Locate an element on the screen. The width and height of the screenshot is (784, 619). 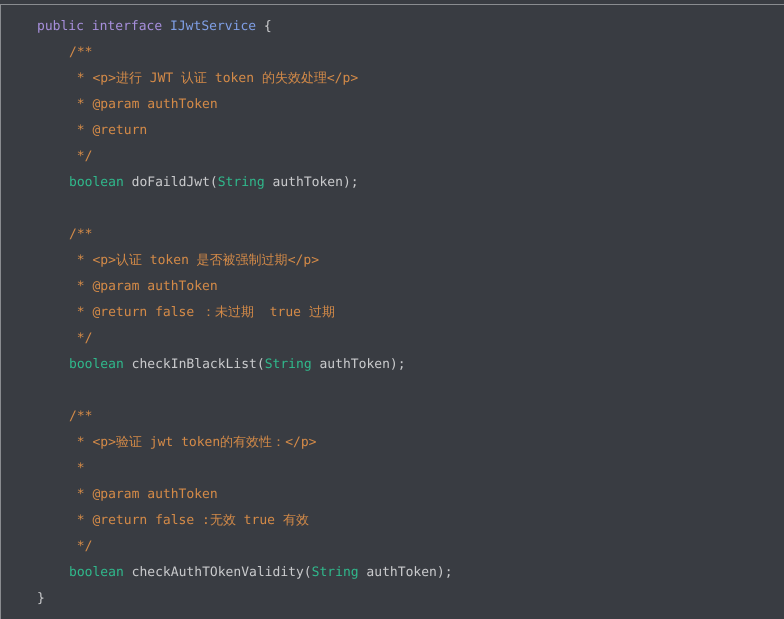
code-line: * @return is located at coordinates (112, 131).